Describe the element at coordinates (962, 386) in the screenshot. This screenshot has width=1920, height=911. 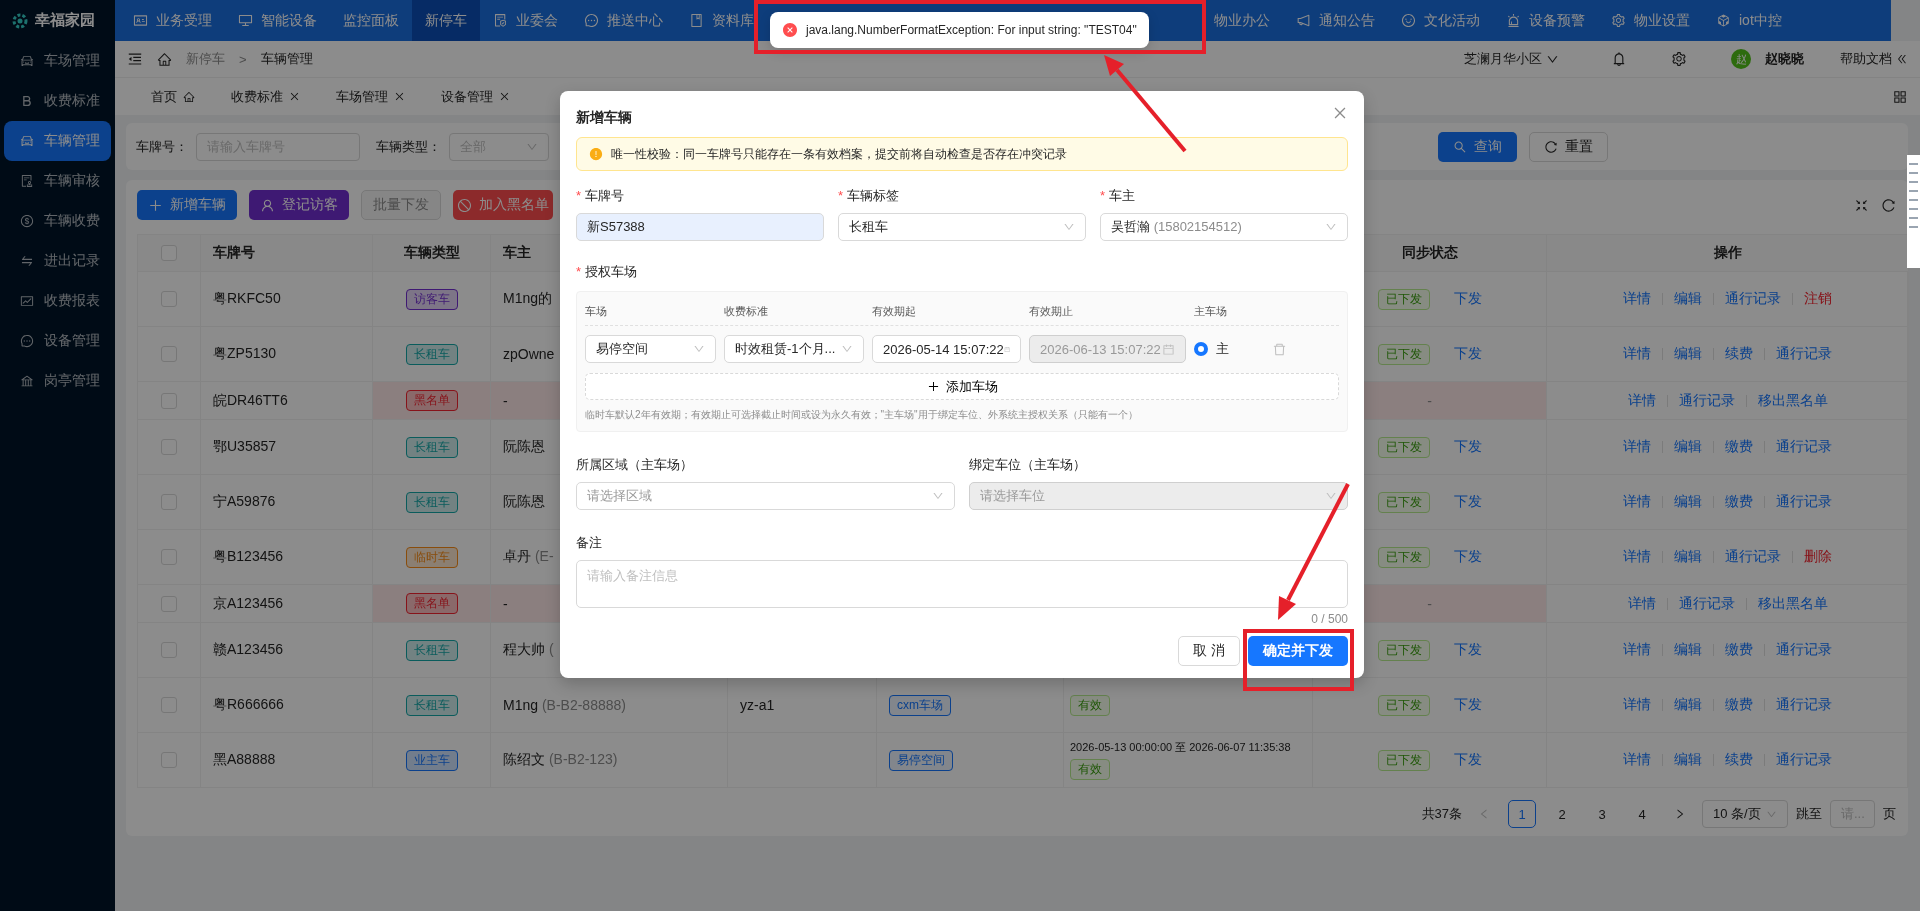
I see `add-parking-lot-button: 添加车场` at that location.